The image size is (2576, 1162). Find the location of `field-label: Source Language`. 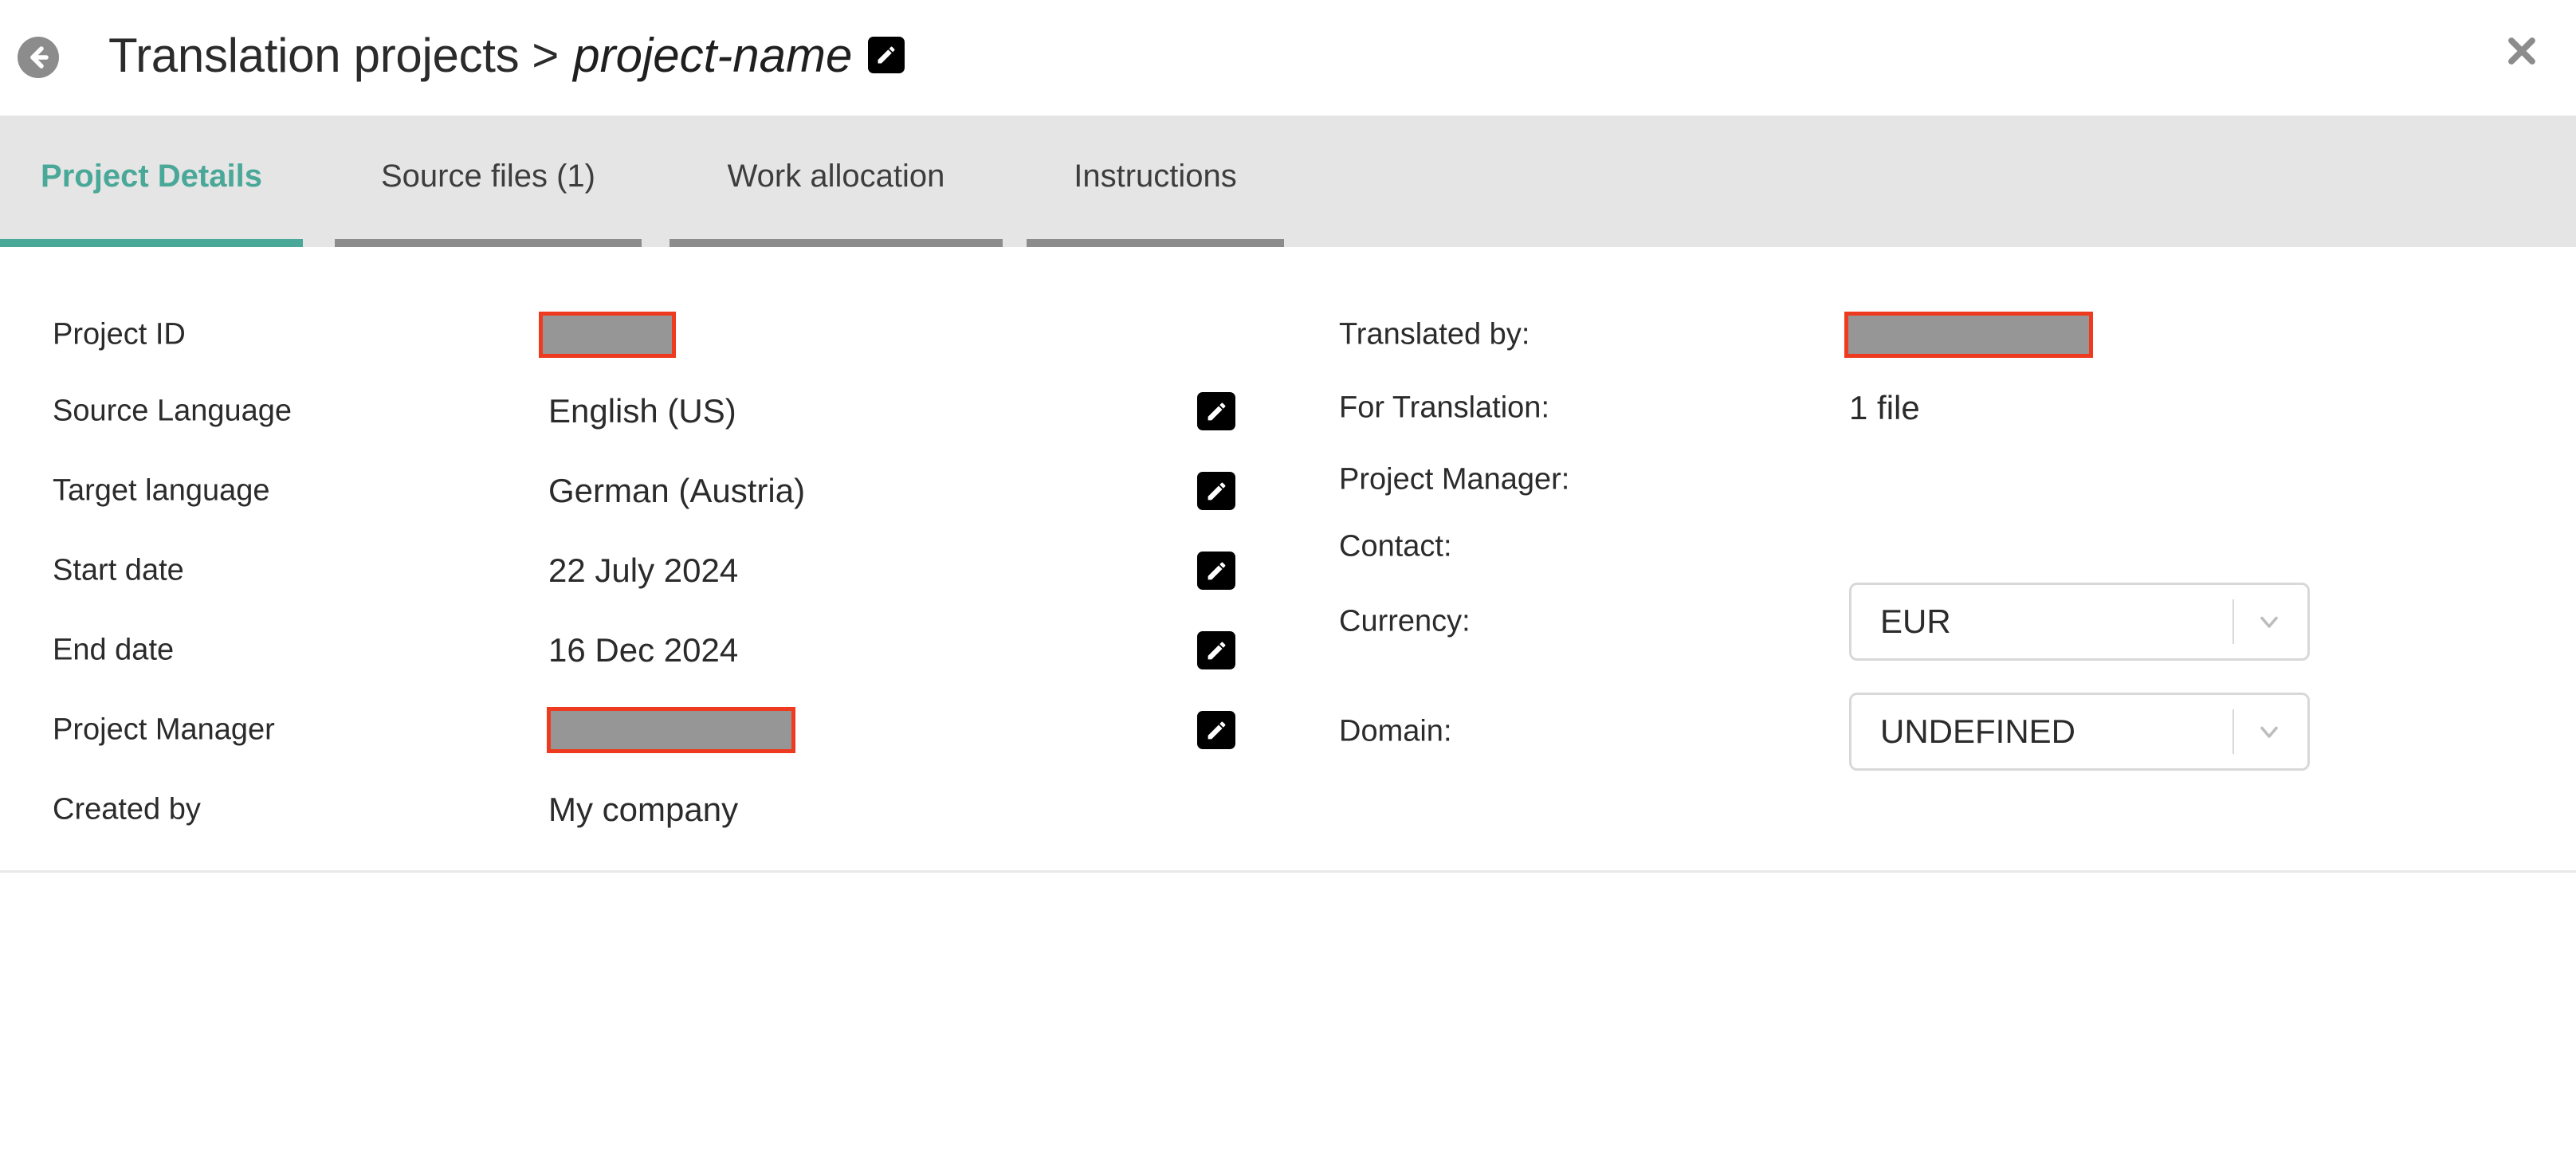

field-label: Source Language is located at coordinates (173, 411).